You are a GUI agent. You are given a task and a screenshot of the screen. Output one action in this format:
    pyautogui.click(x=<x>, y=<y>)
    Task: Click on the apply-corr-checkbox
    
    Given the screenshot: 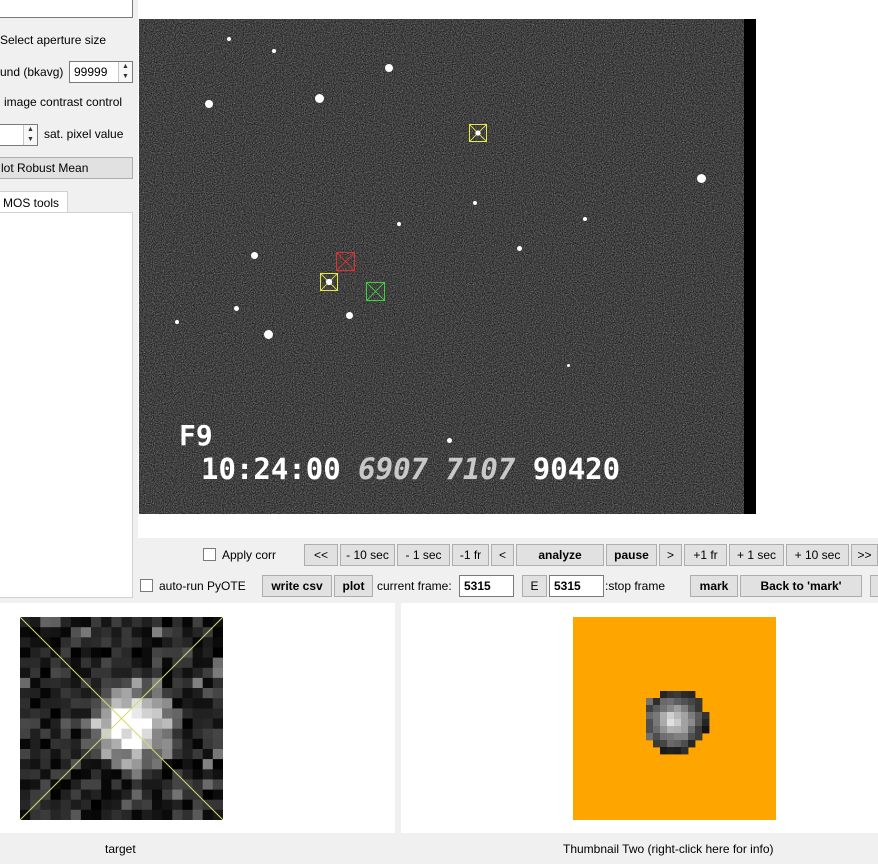 What is the action you would take?
    pyautogui.click(x=209, y=554)
    